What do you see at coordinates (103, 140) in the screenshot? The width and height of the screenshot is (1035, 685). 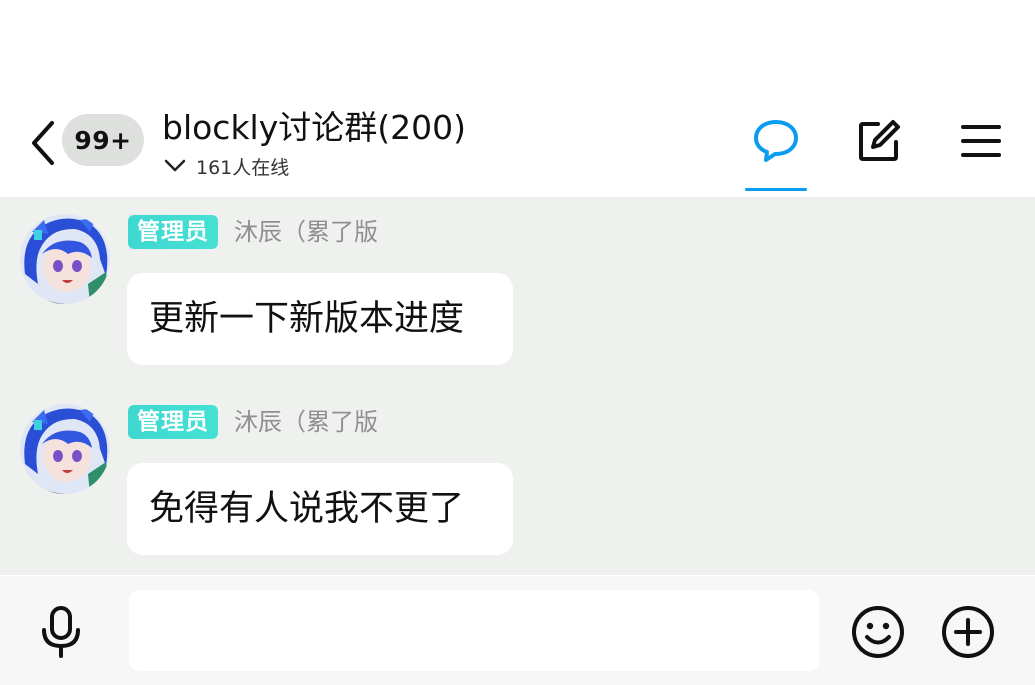 I see `unread-count-badge: 99+` at bounding box center [103, 140].